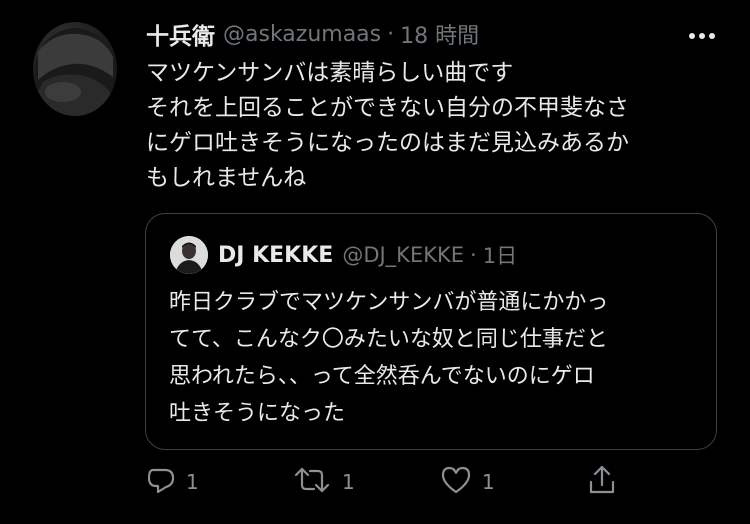  I want to click on quoted-text-line: てて、こんなク〇みたいな奴と同じ仕事だと, so click(388, 339).